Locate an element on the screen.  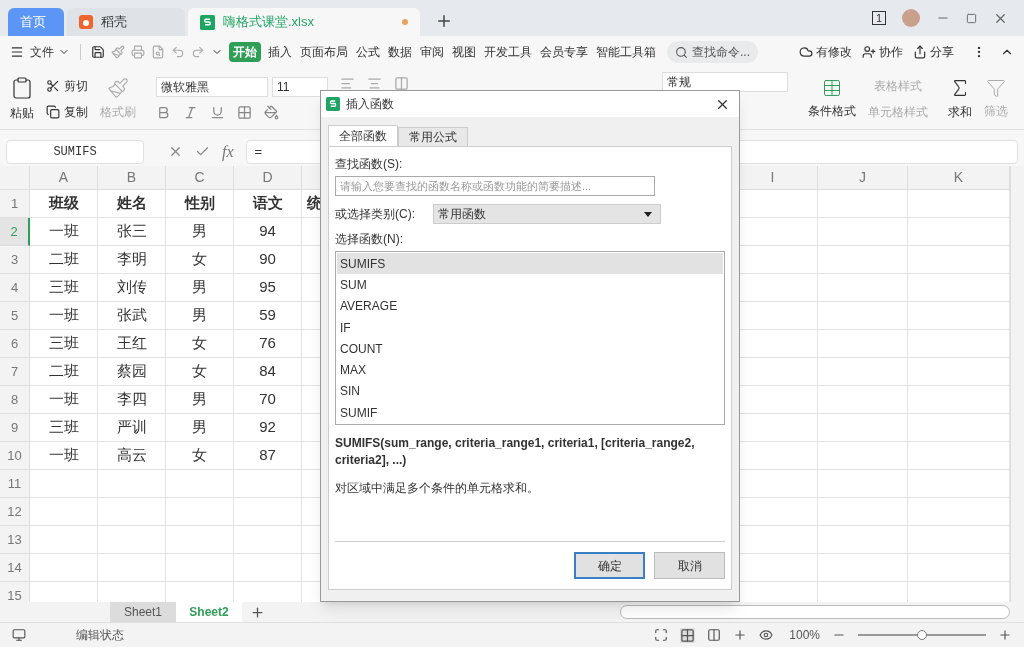
column-header: A is located at coordinates (64, 178).